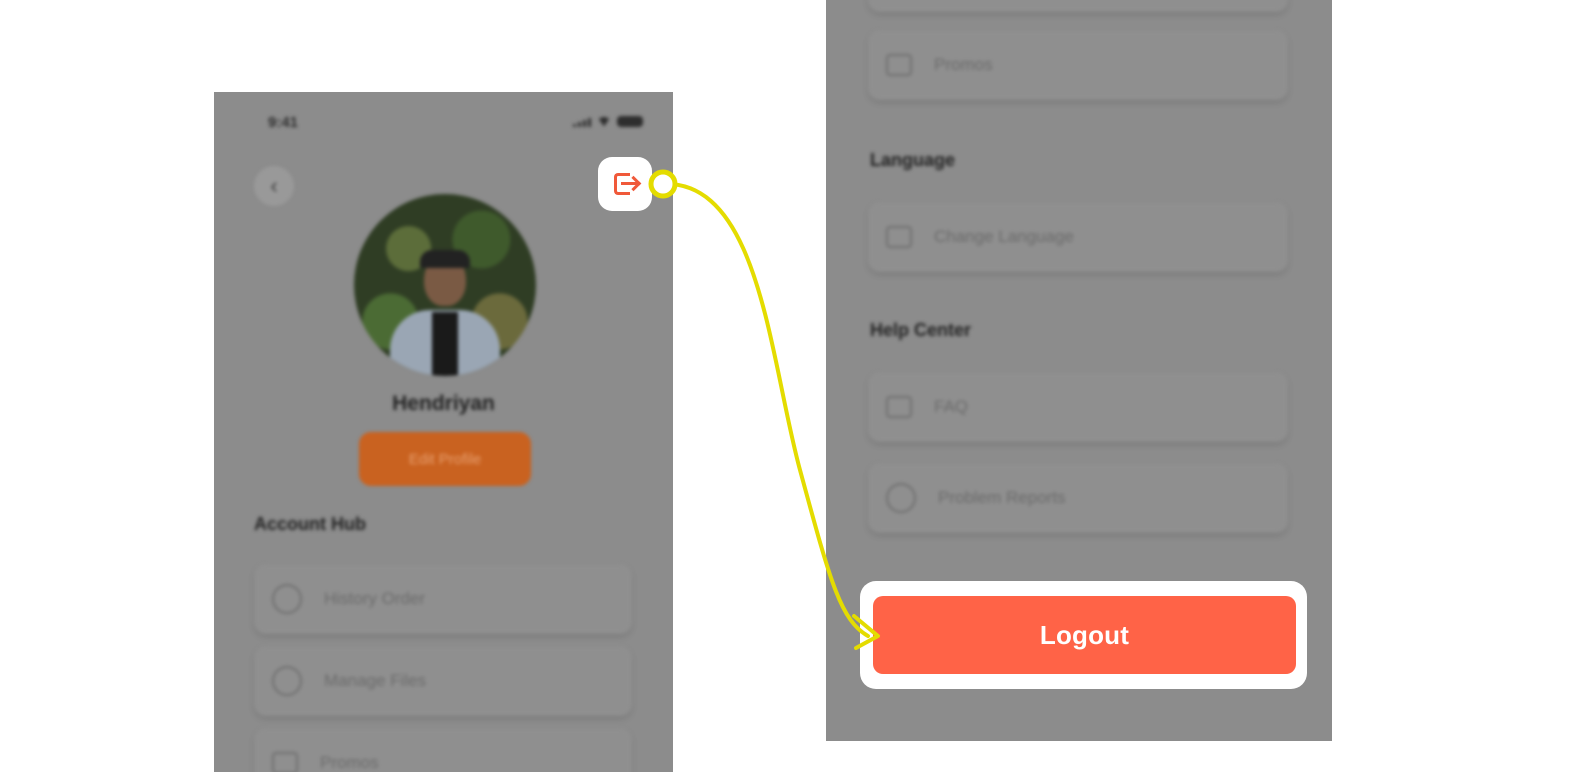 This screenshot has width=1596, height=772. I want to click on menu-item-manage-files: Manage Files, so click(443, 681).